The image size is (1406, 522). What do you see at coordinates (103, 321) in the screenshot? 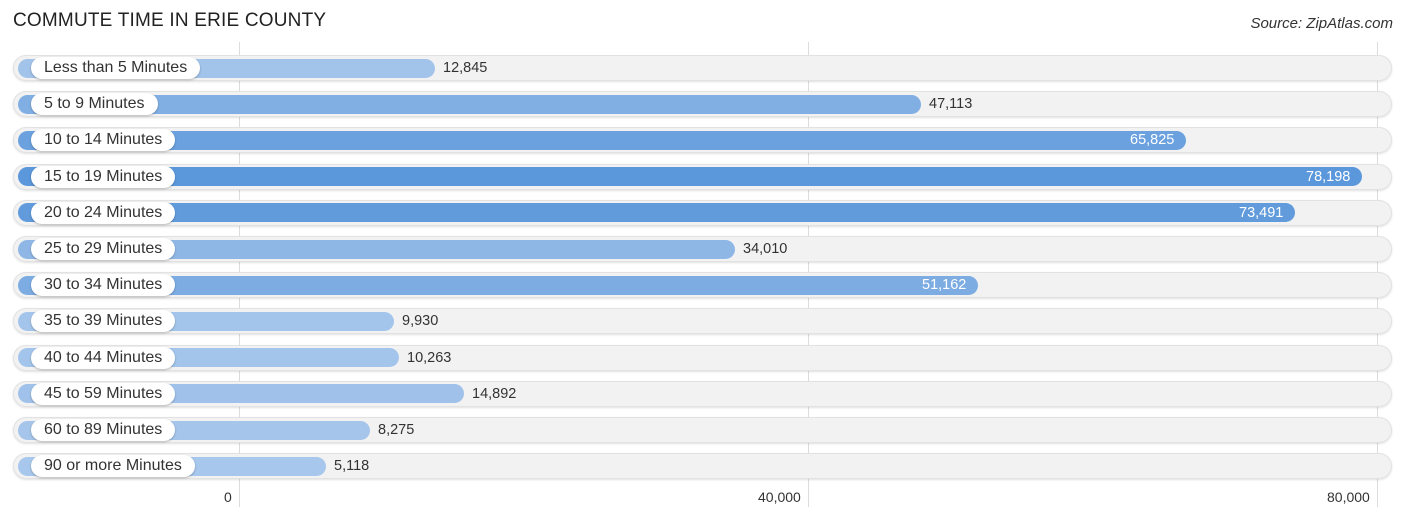
I see `category-label: 35 to 39 Minutes` at bounding box center [103, 321].